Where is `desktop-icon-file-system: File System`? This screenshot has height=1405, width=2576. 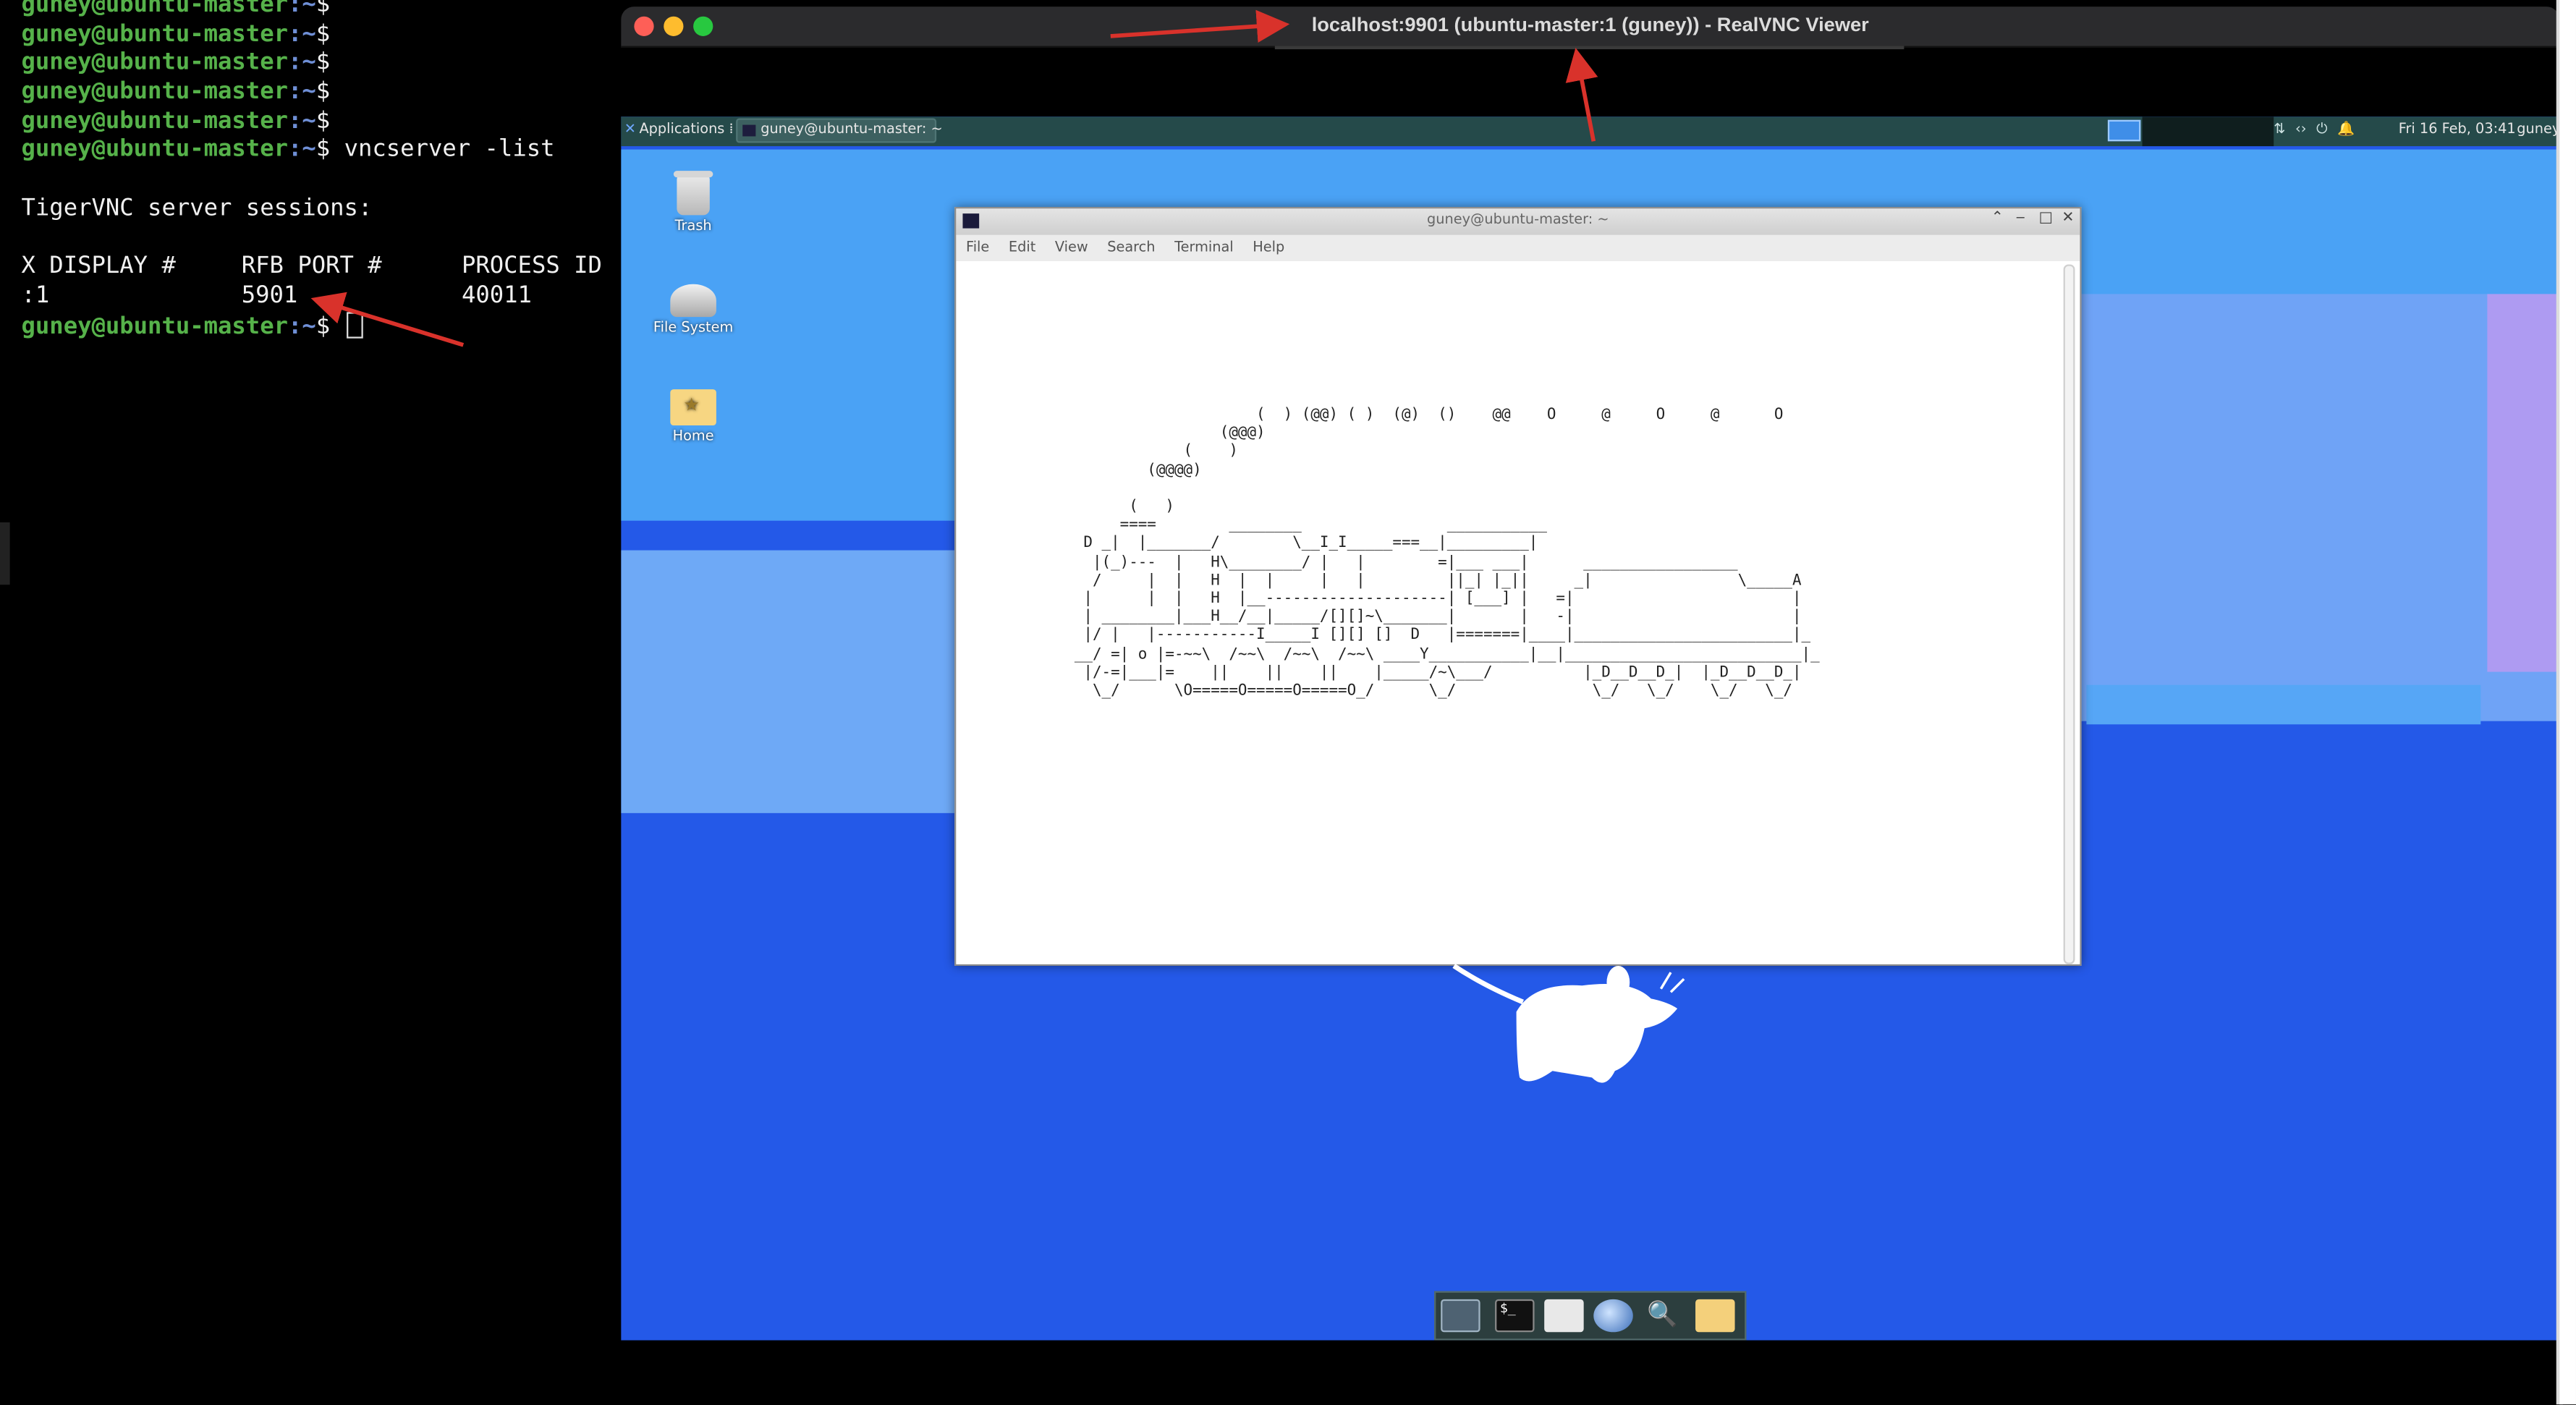 desktop-icon-file-system: File System is located at coordinates (693, 310).